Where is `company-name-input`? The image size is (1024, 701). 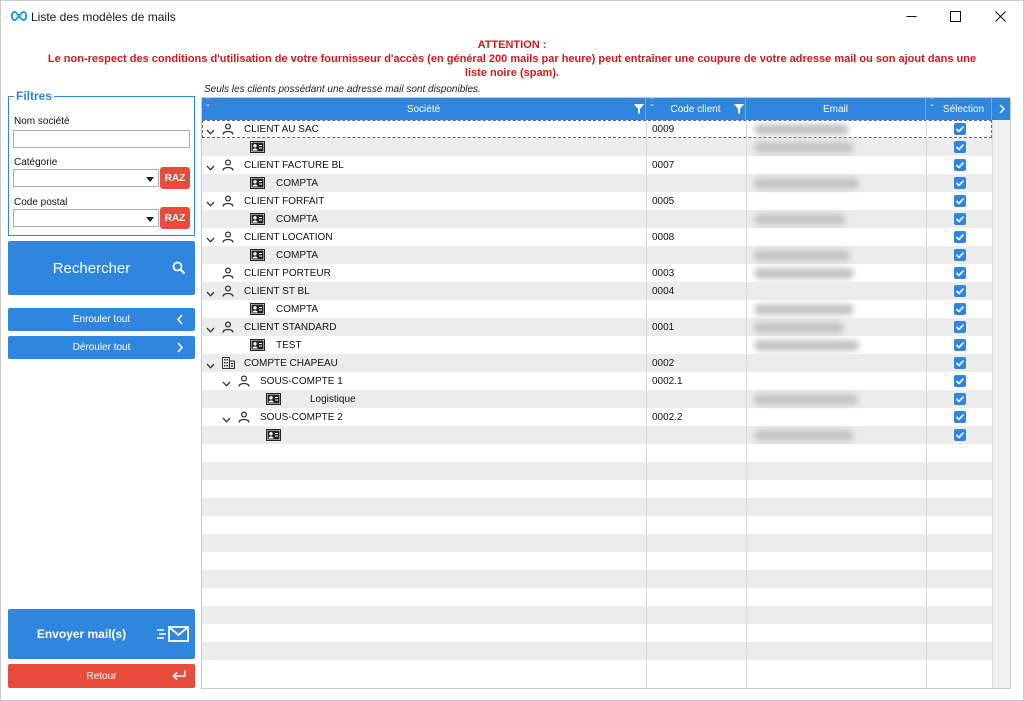
company-name-input is located at coordinates (101, 139).